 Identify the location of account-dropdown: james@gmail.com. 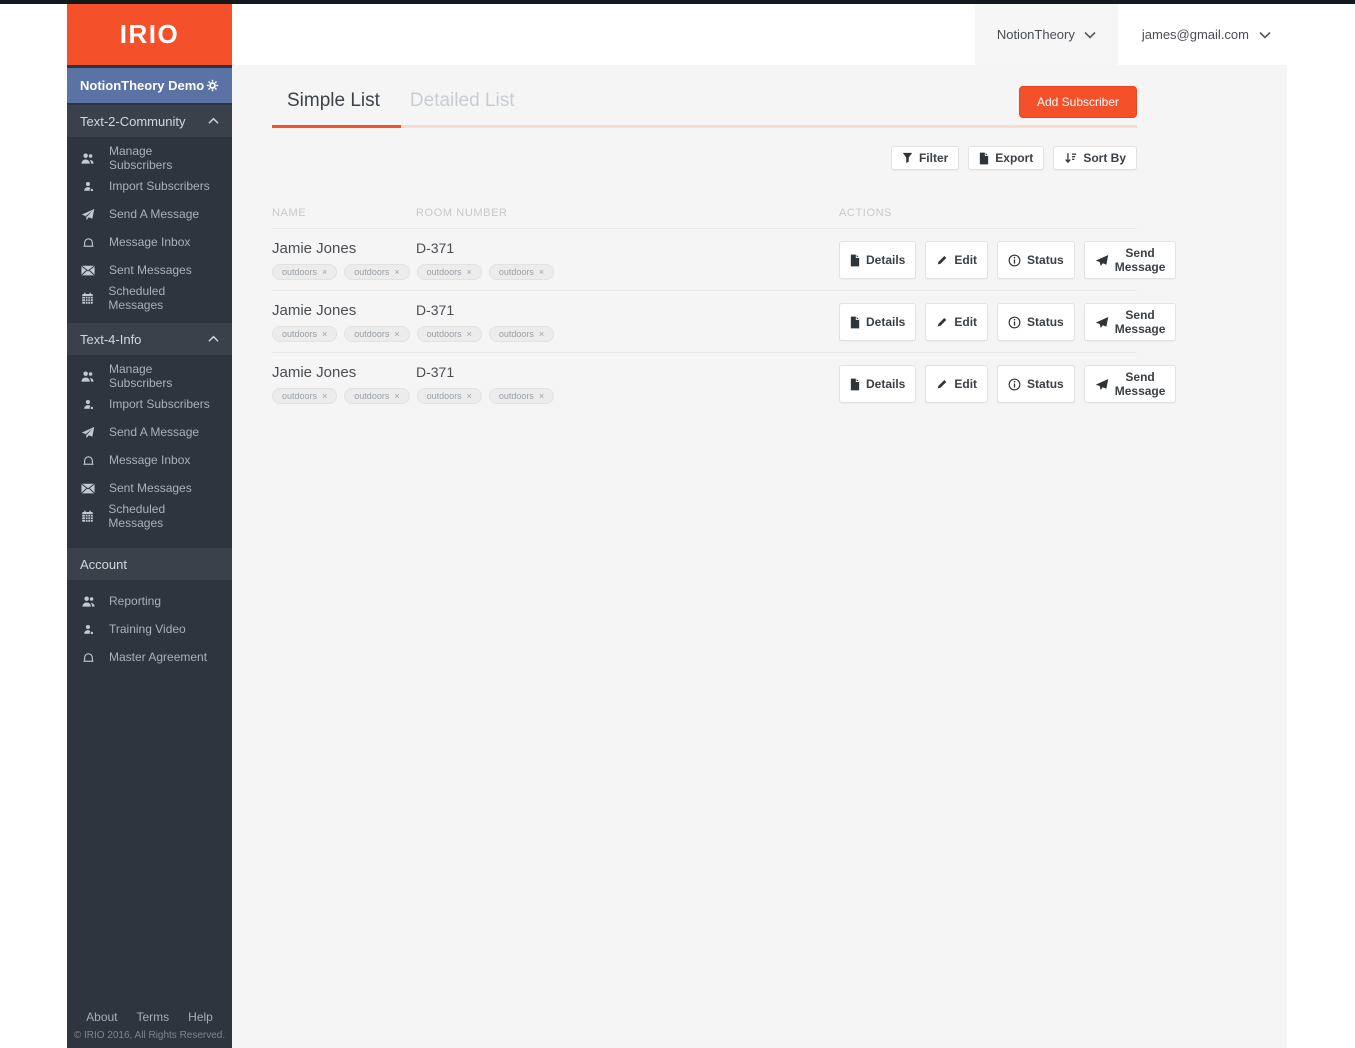
(1202, 34).